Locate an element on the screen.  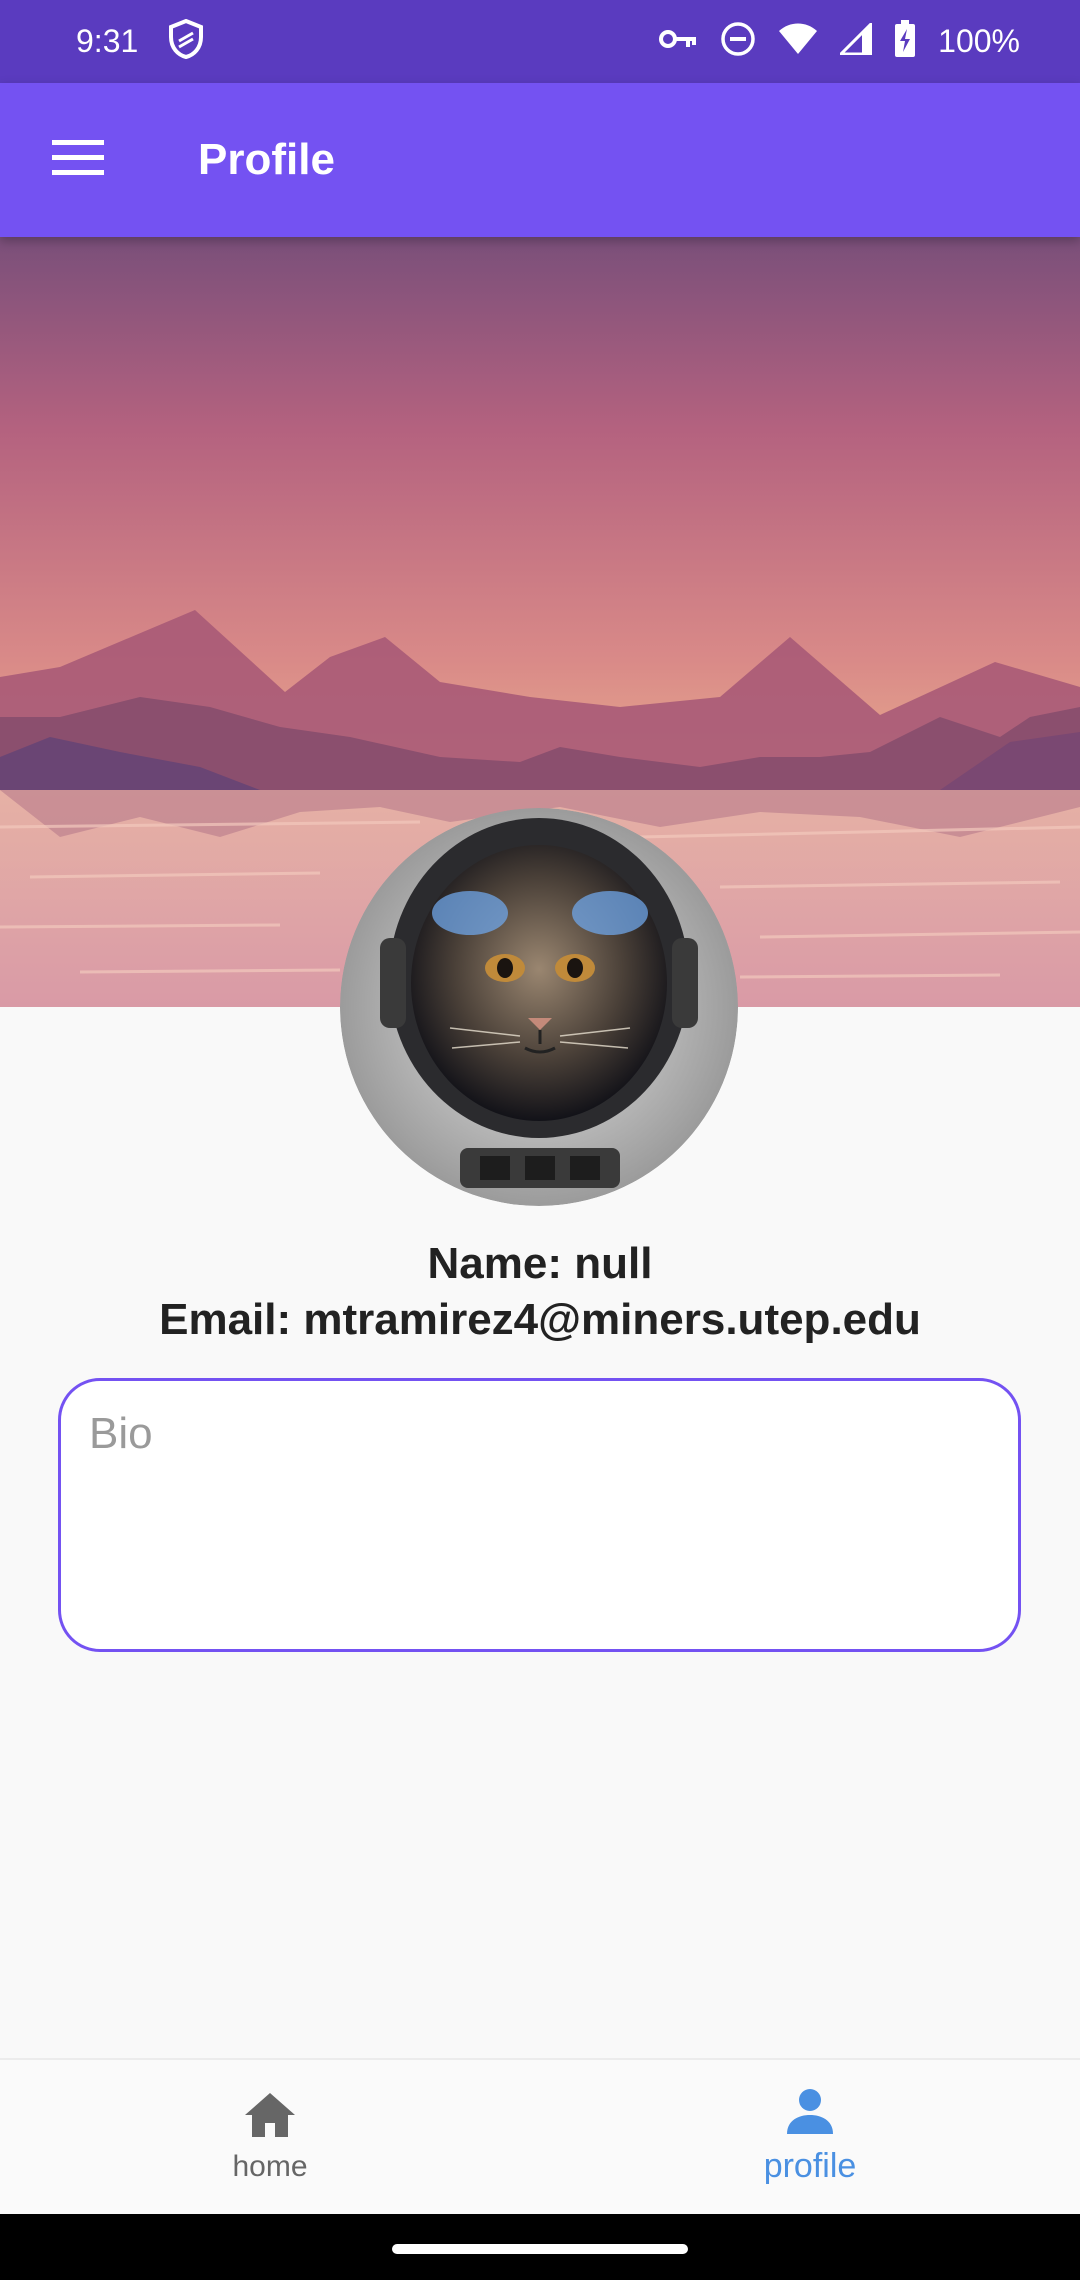
battery-percent: 100% is located at coordinates (979, 41).